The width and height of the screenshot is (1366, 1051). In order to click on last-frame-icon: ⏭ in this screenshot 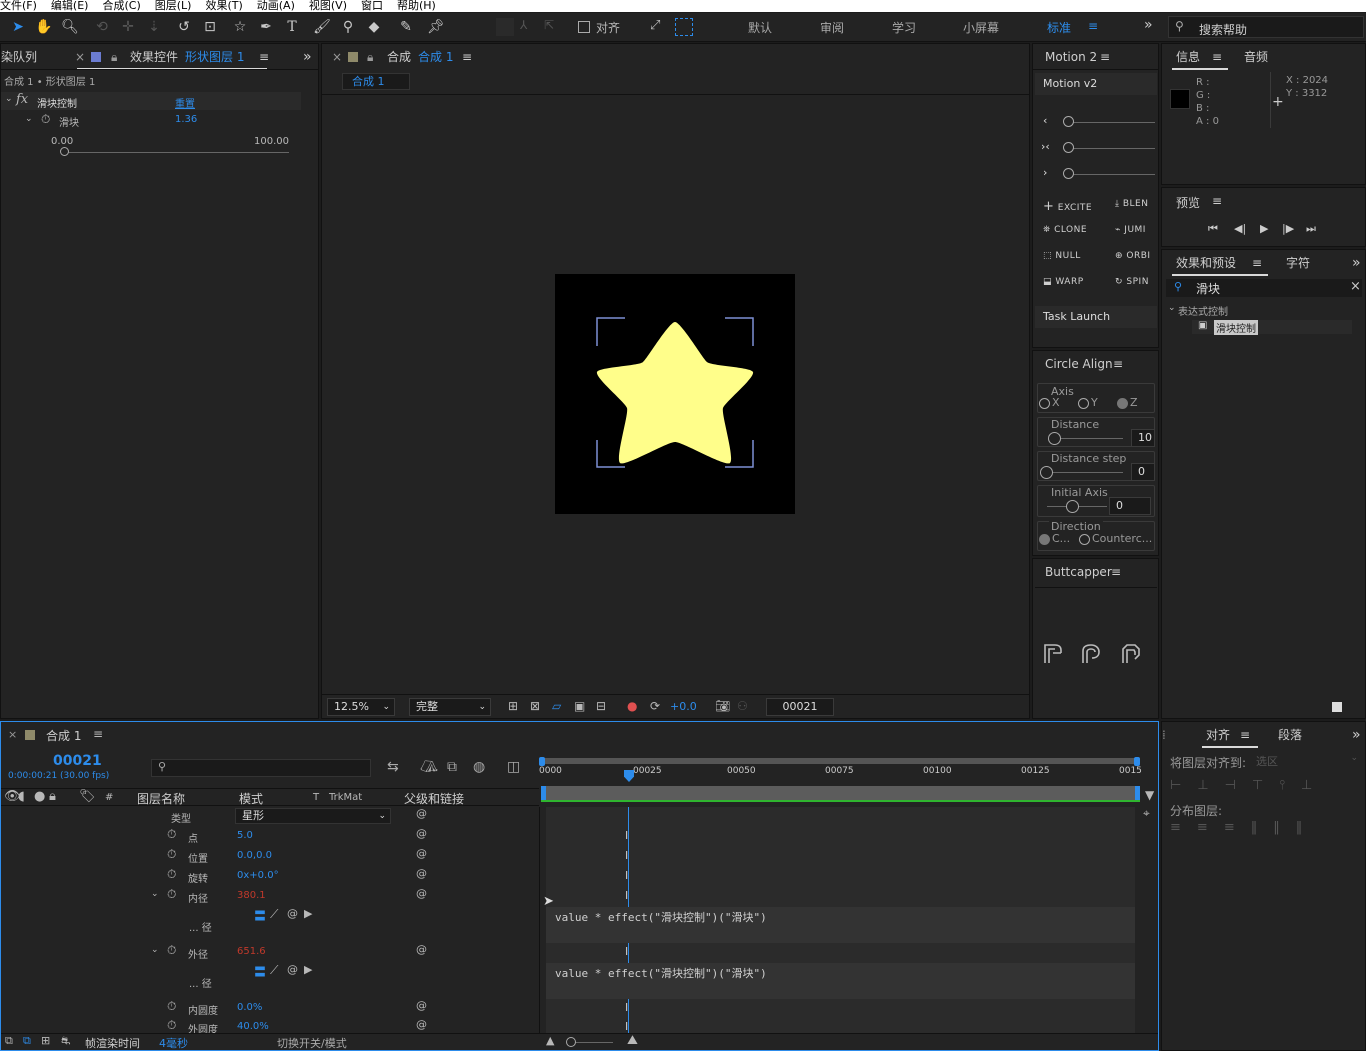, I will do `click(1311, 229)`.